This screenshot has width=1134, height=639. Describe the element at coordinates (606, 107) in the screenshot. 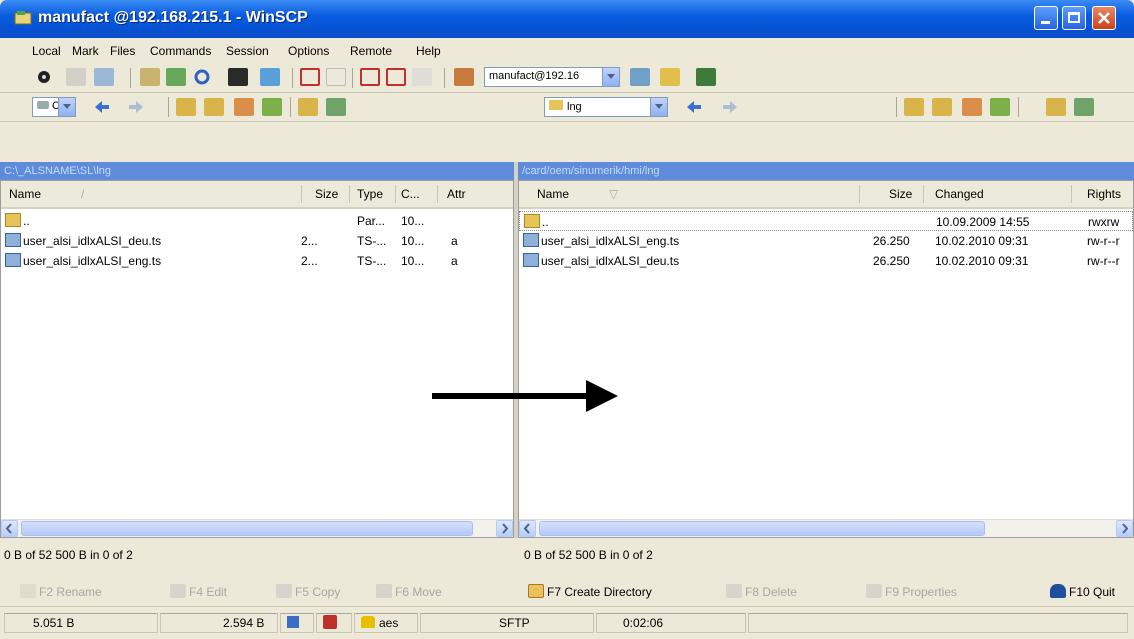

I see `remote-directory-combo: lng` at that location.